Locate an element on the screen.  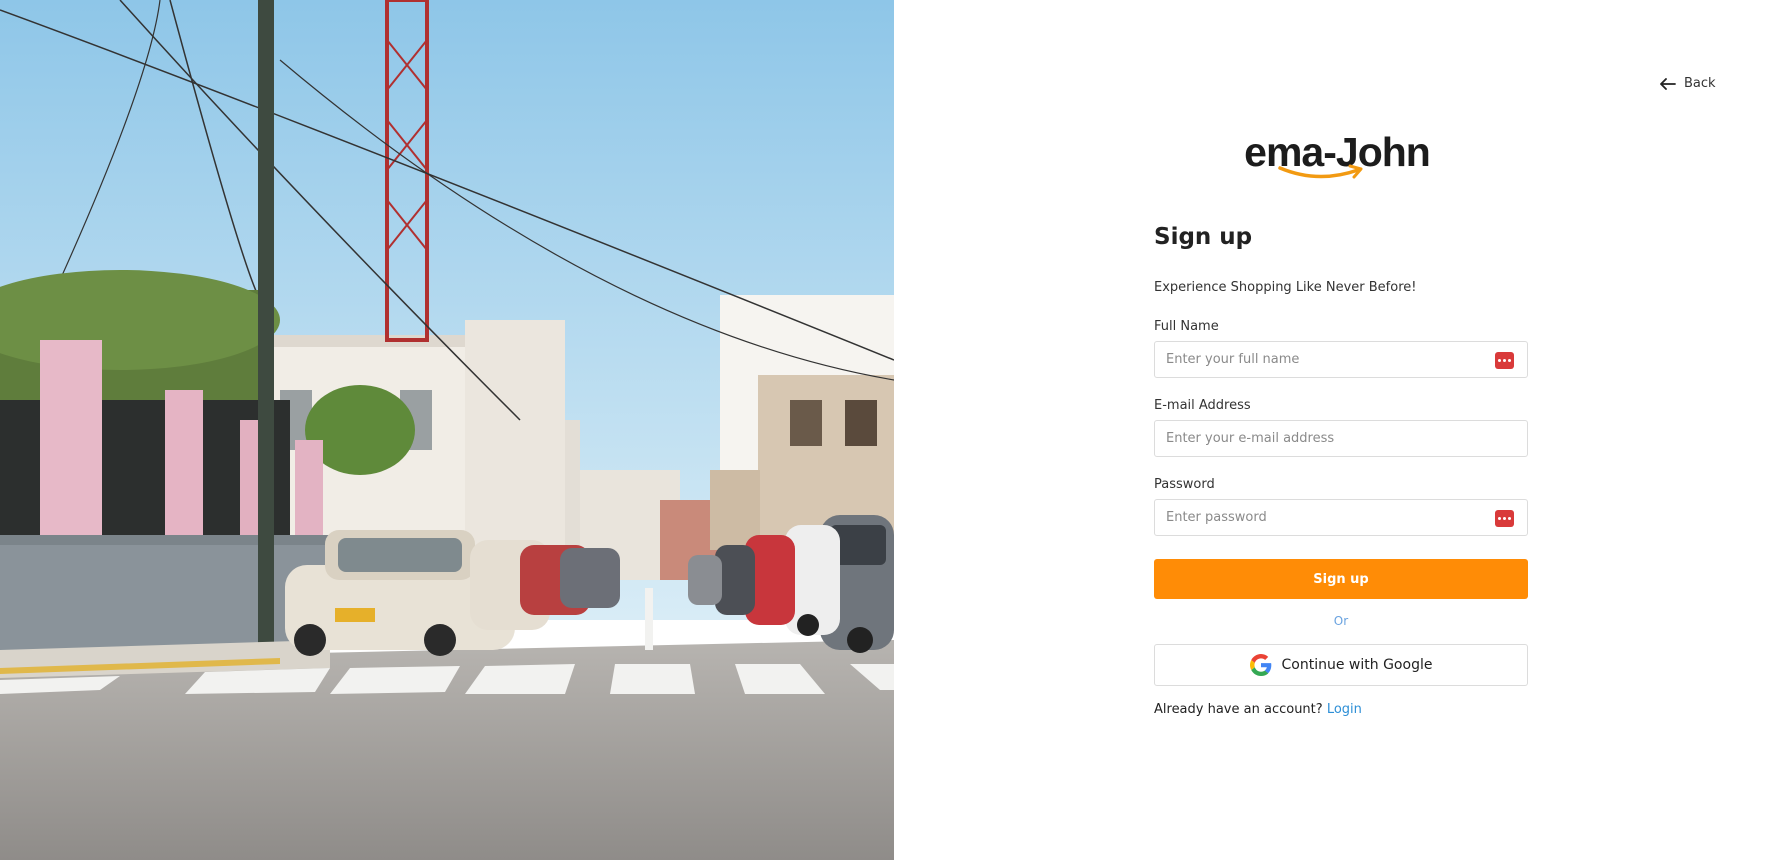
full-name-input-box is located at coordinates (1341, 359).